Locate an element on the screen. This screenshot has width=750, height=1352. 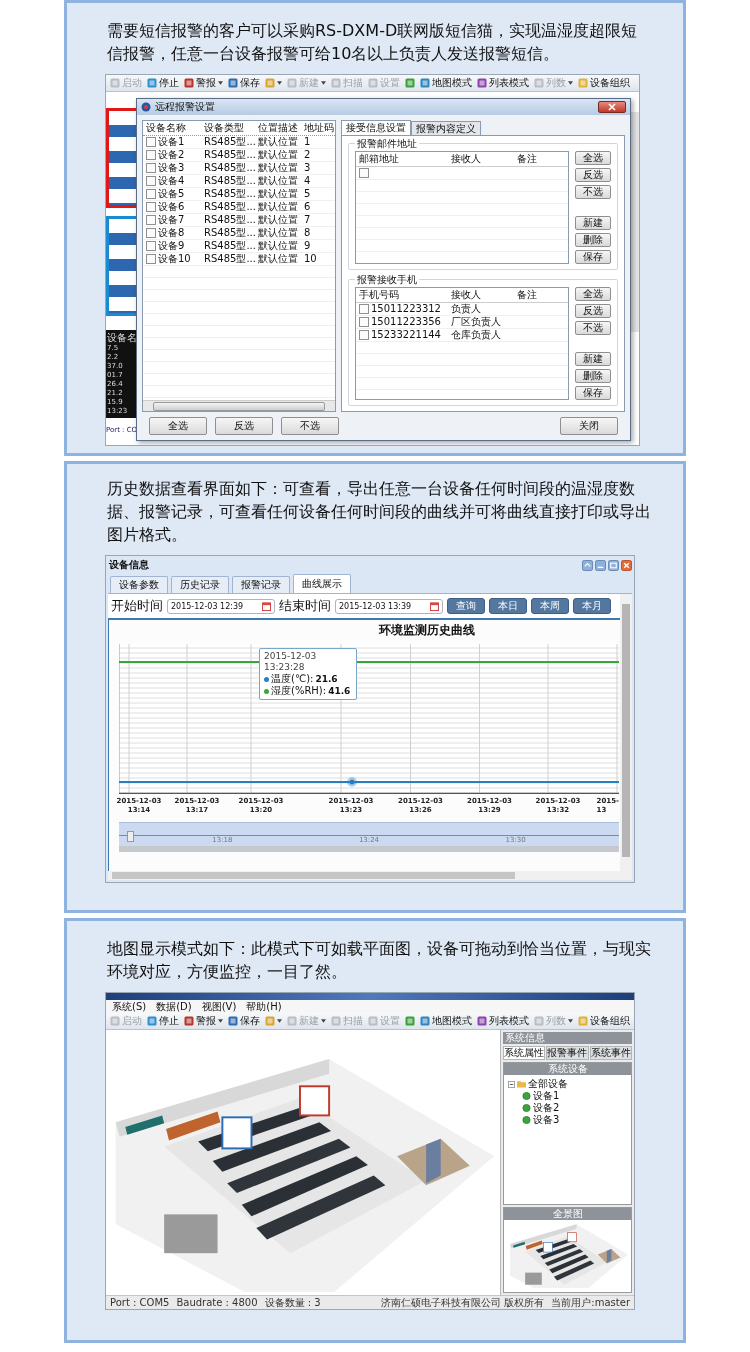
column-header: 接收人 is located at coordinates (466, 295).